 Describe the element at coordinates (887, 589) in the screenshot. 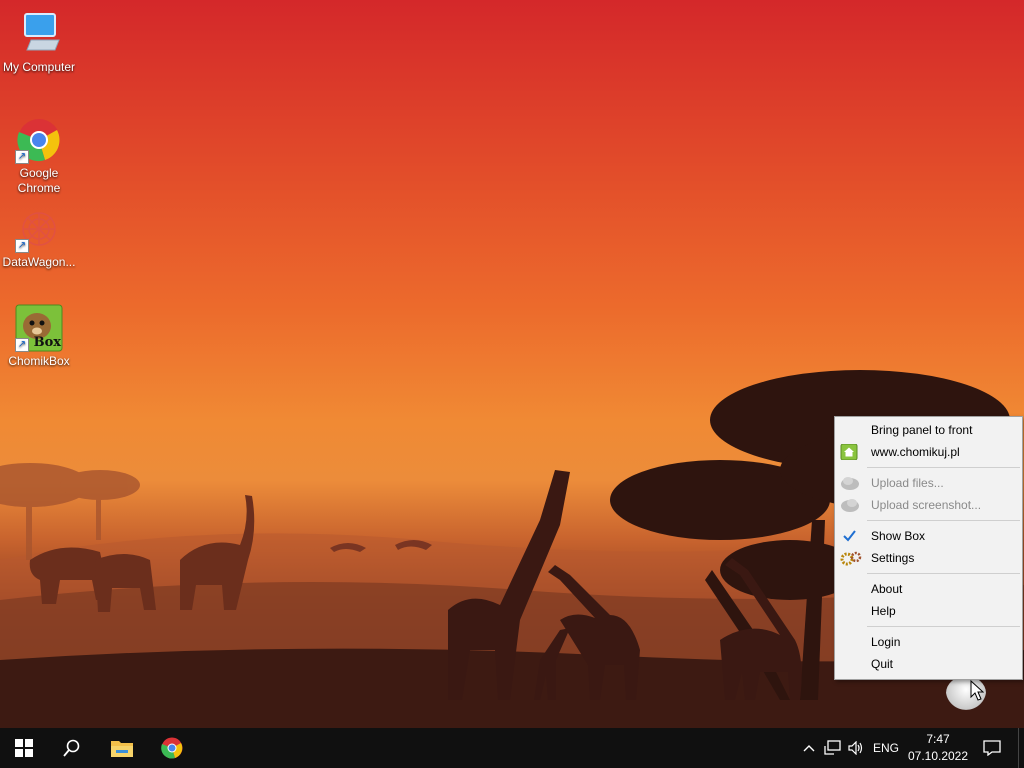

I see `menu-item-label: About` at that location.